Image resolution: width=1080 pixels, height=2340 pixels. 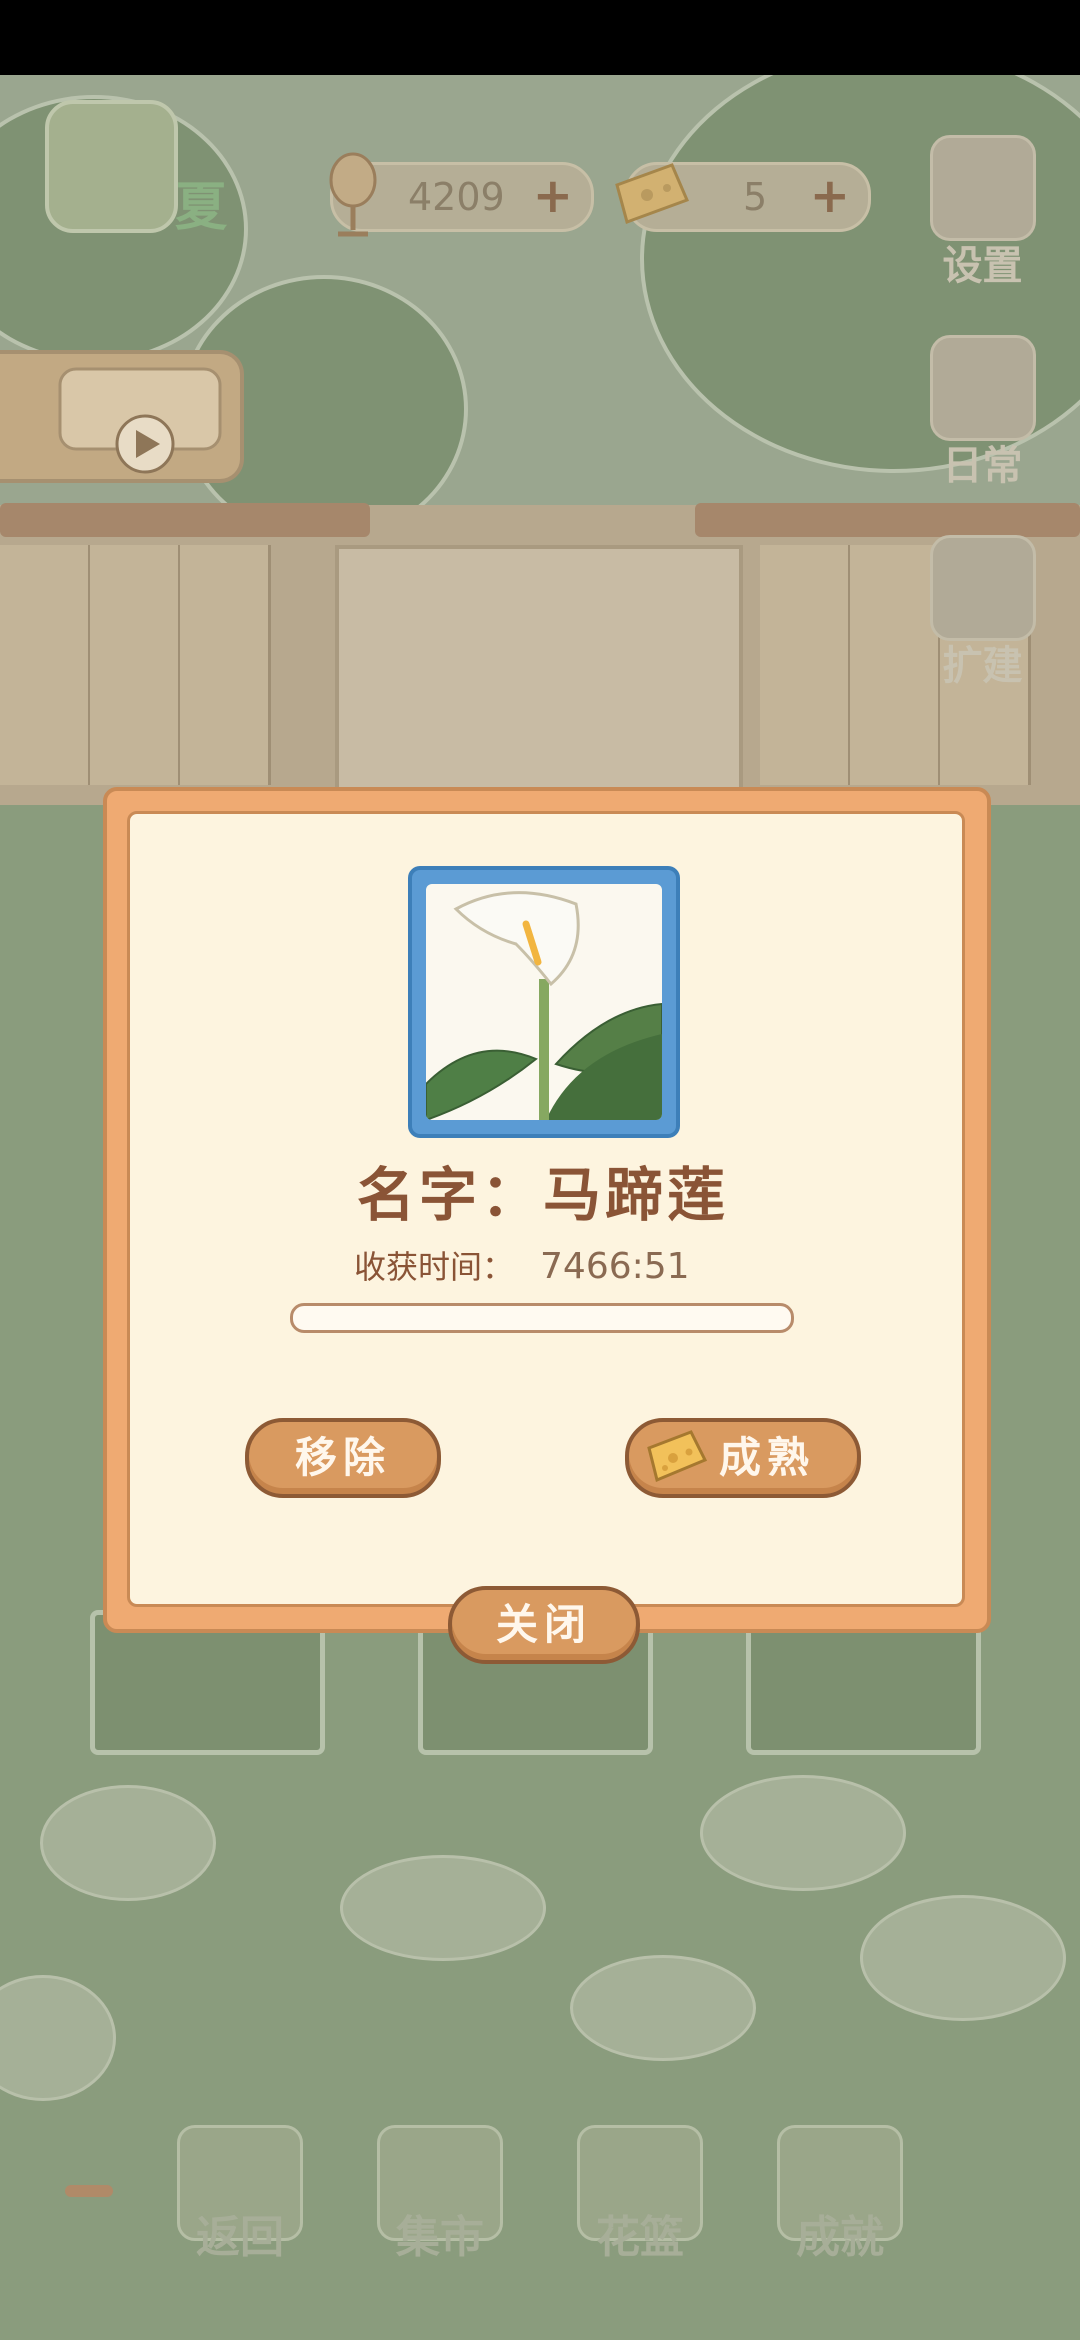 I want to click on plant-name-row: 名字：马蹄莲, so click(x=543, y=1190).